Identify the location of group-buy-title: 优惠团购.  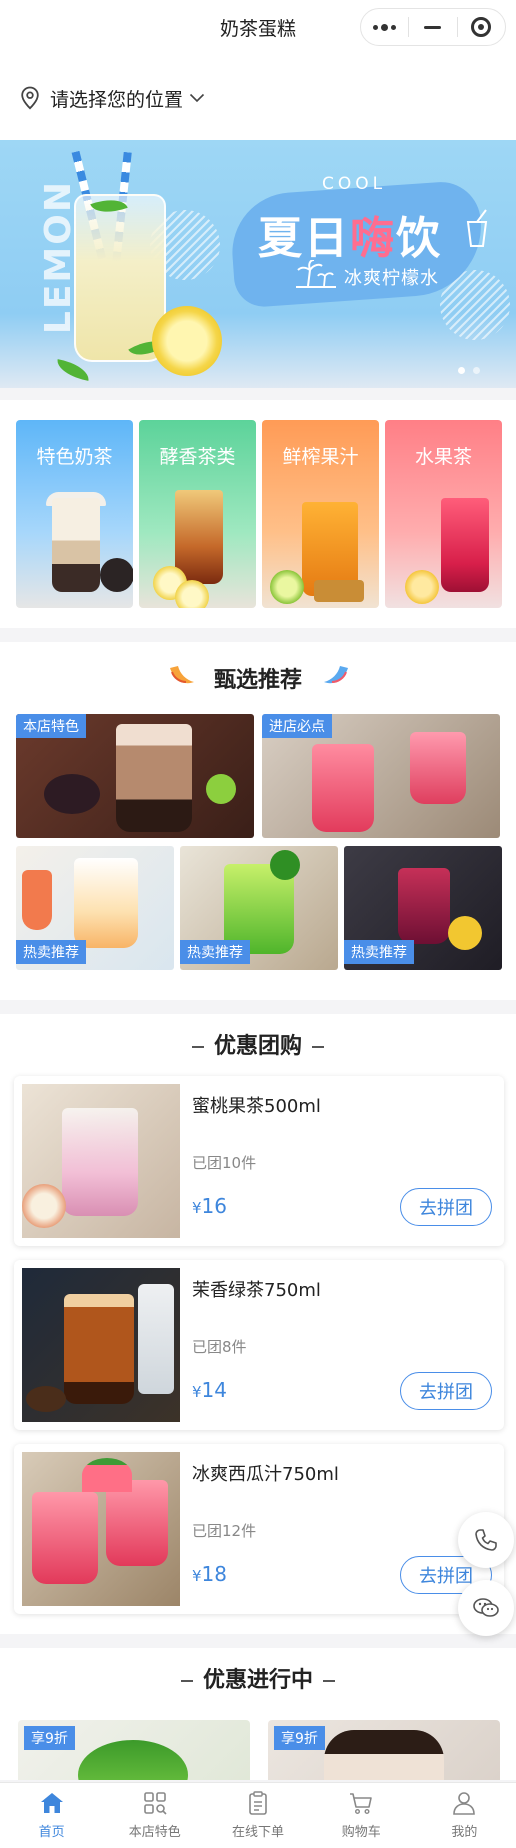
(258, 1044).